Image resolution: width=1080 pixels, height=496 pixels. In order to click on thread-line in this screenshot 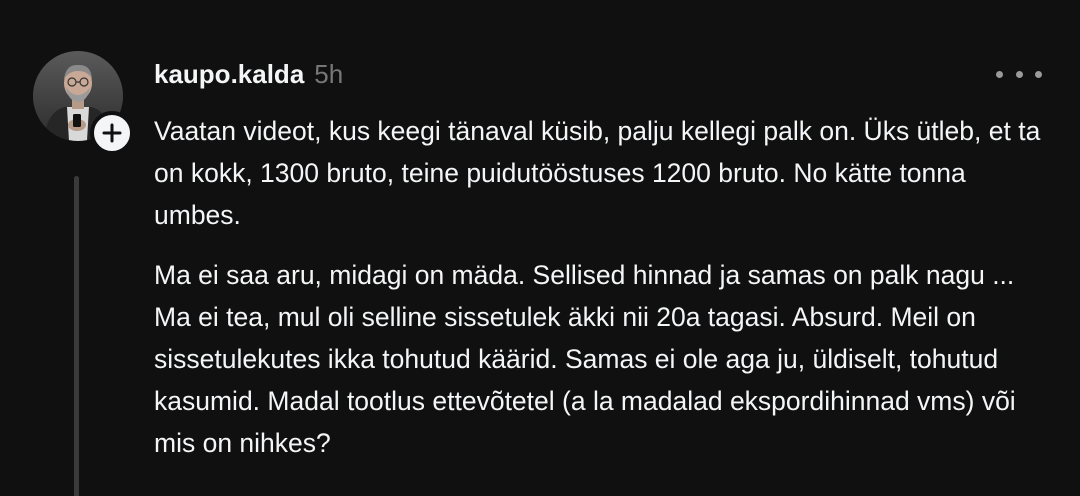, I will do `click(76, 336)`.